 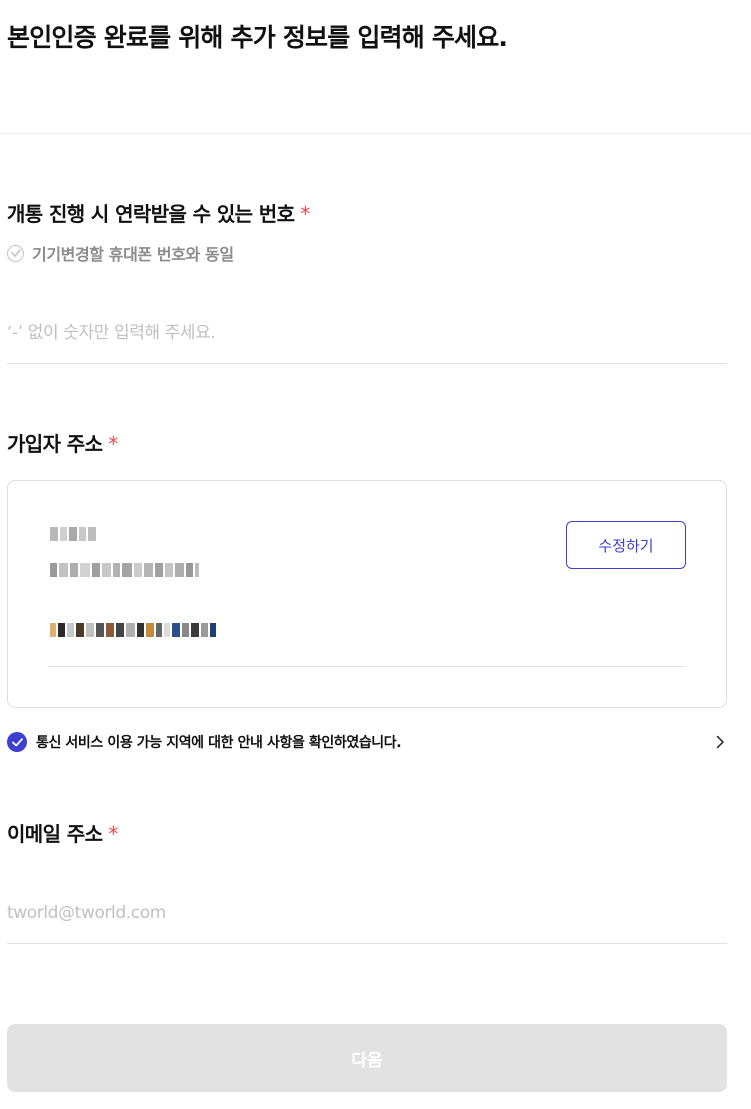 What do you see at coordinates (17, 742) in the screenshot?
I see `check-circle-filled-icon` at bounding box center [17, 742].